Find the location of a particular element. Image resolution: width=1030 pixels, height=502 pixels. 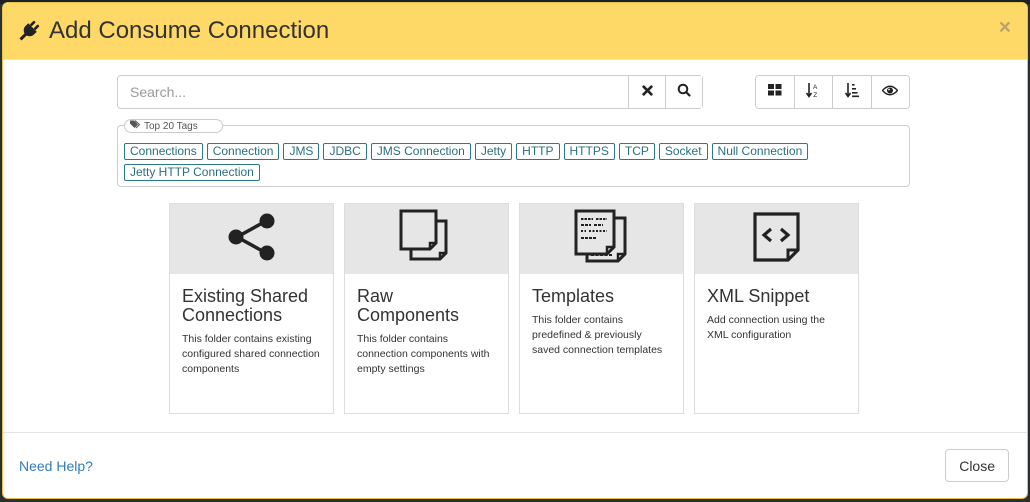

sort-amount-button is located at coordinates (851, 92).